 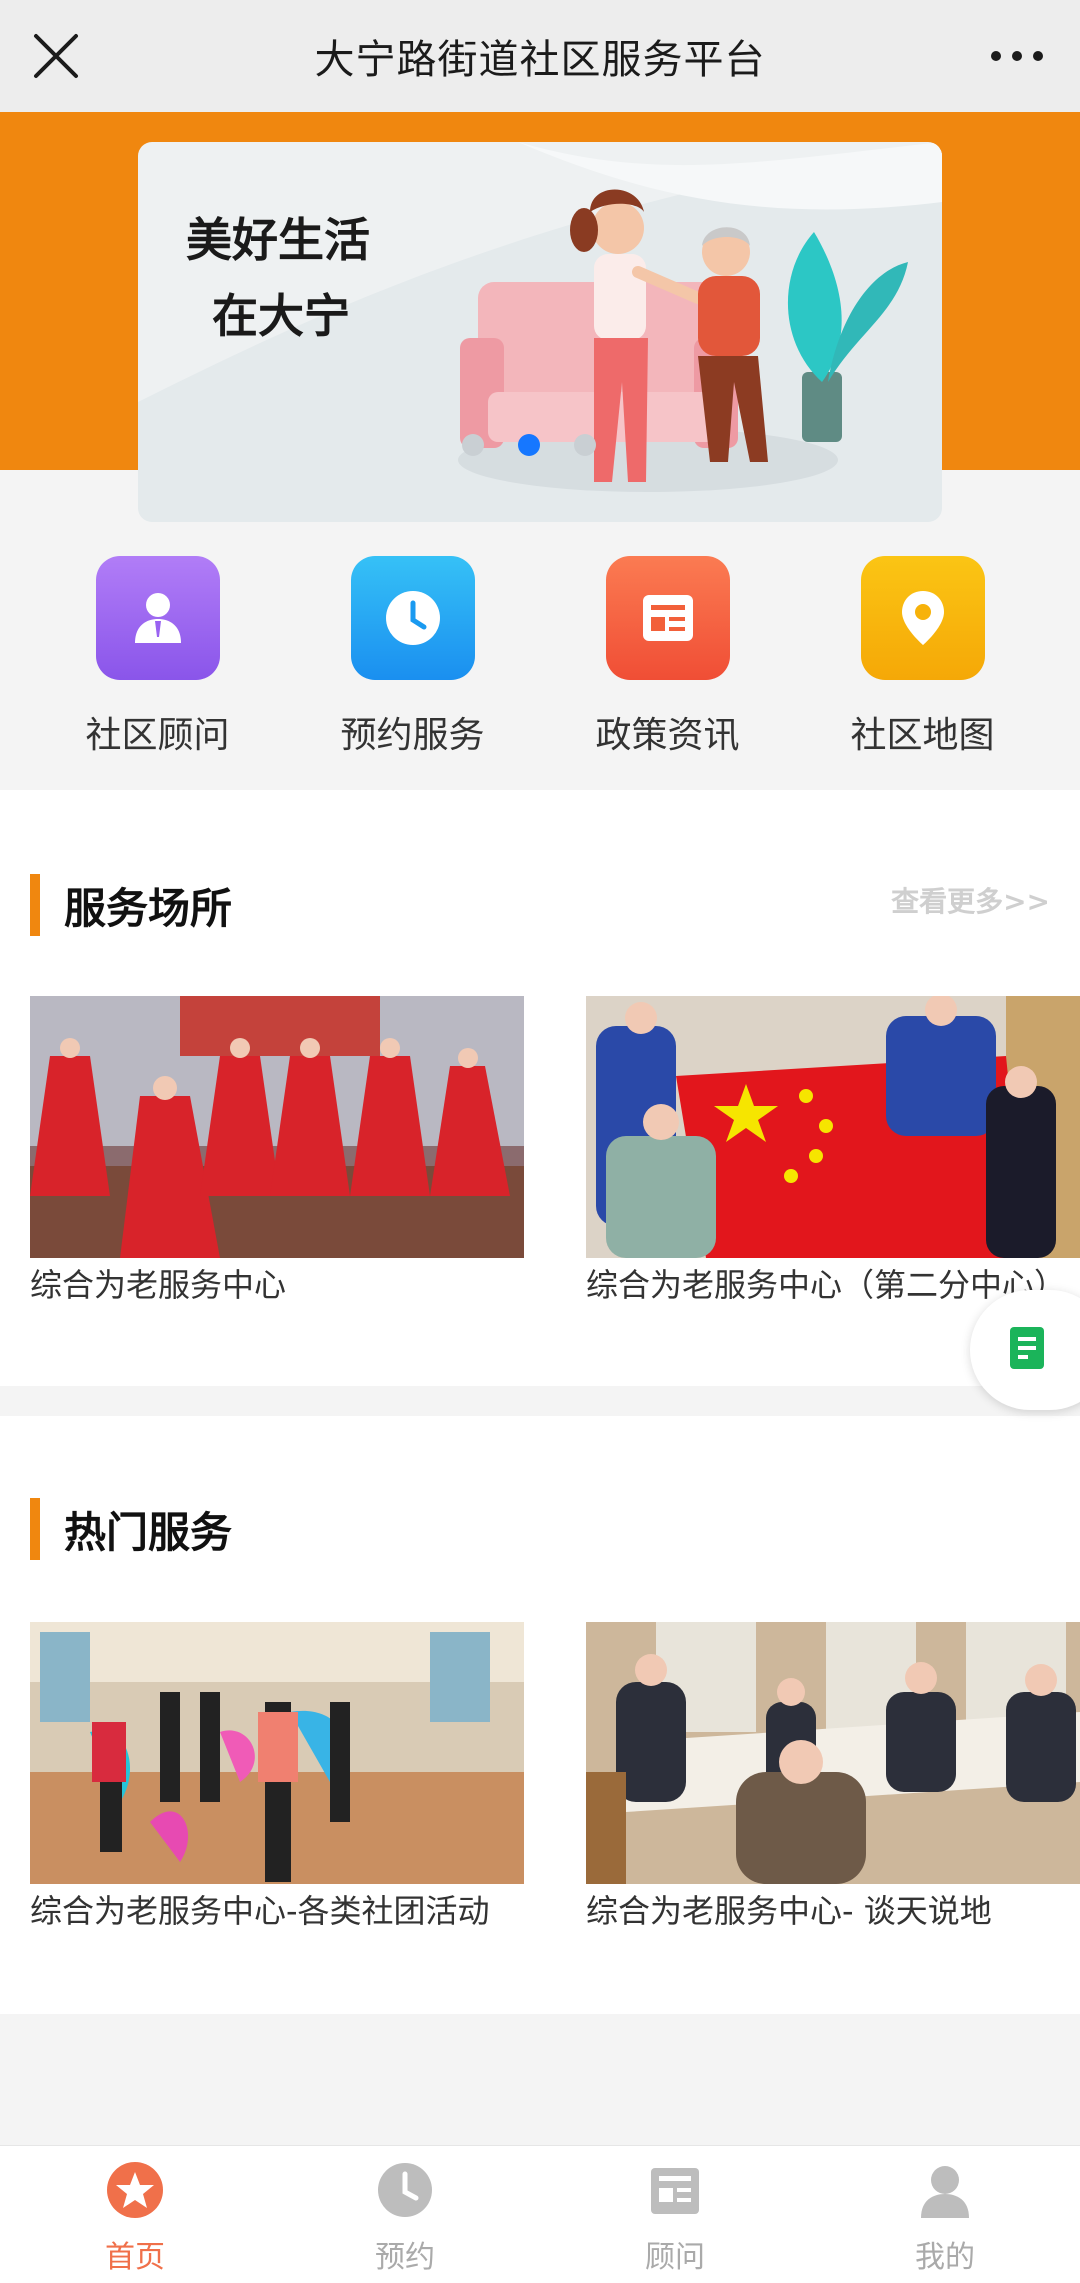 I want to click on floating-document-button, so click(x=1025, y=1350).